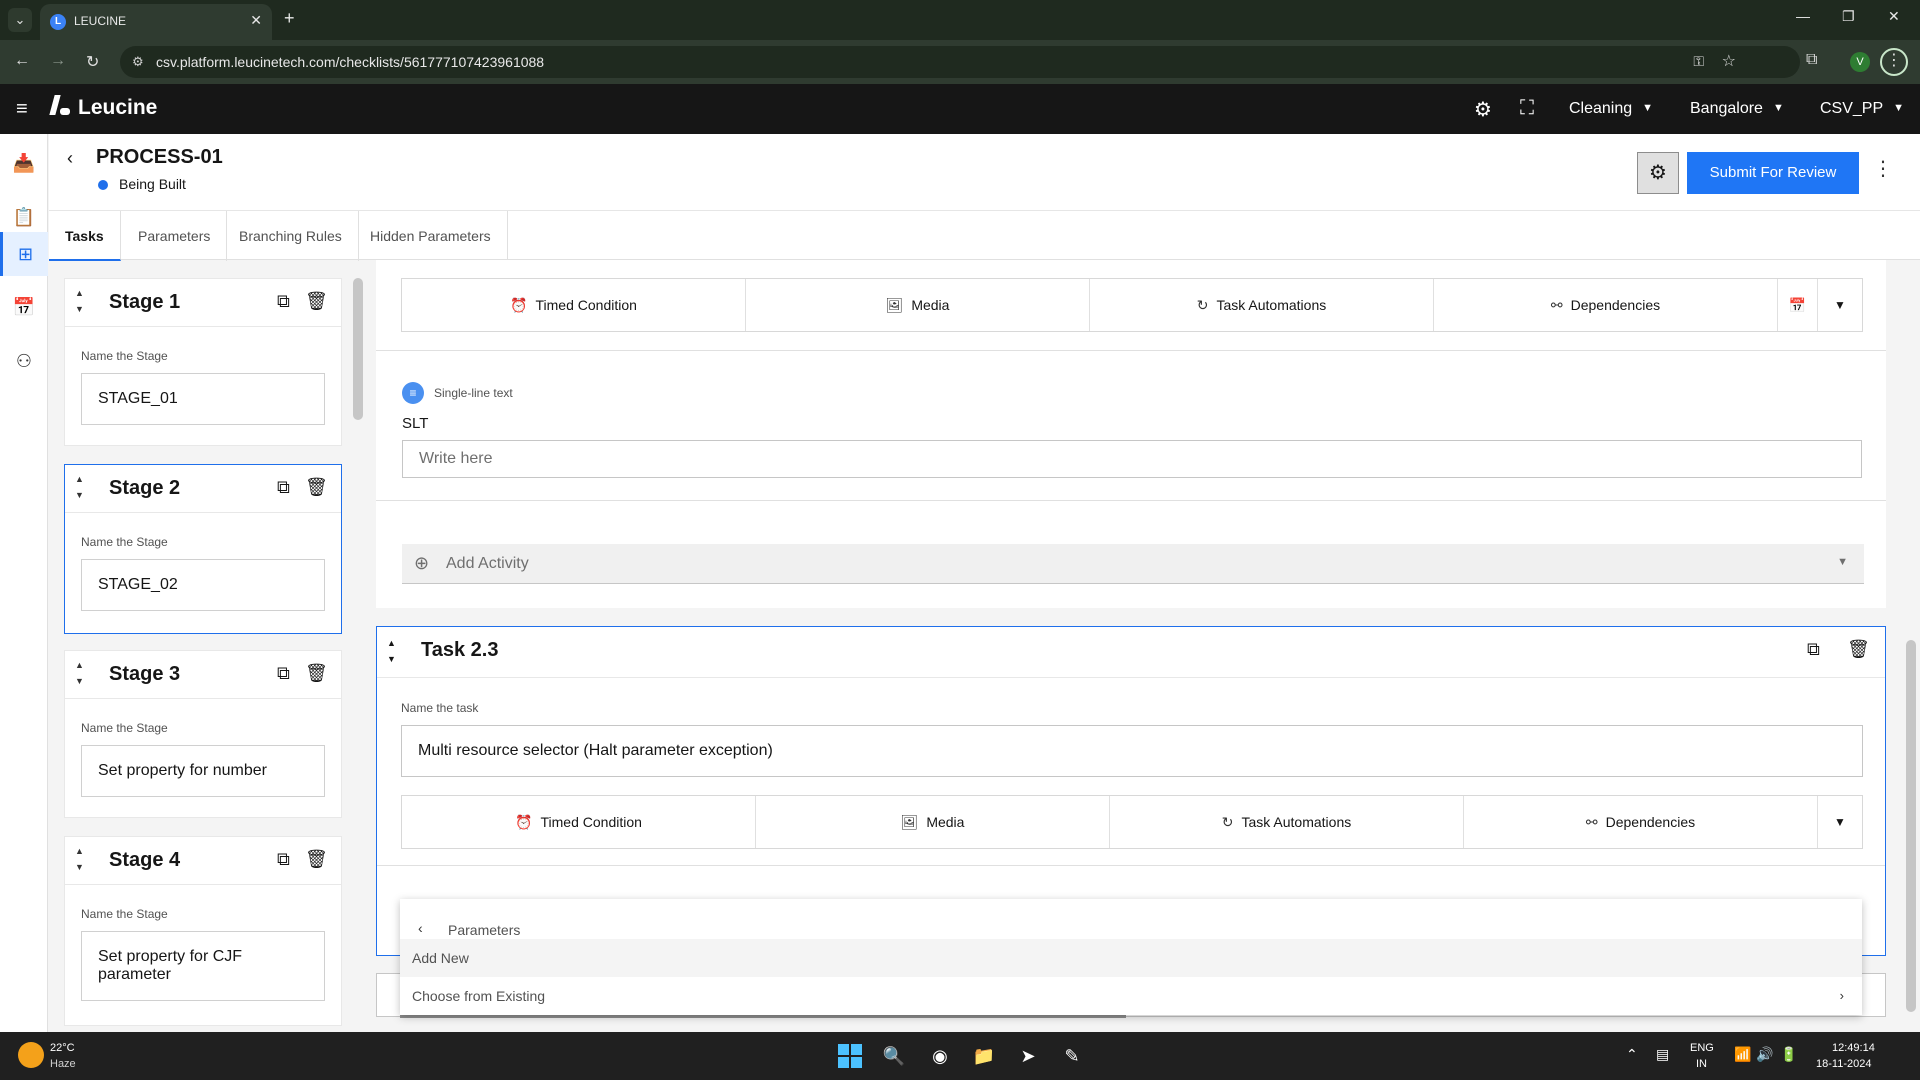 This screenshot has height=1080, width=1920. What do you see at coordinates (1883, 168) in the screenshot?
I see `more-options-icon: ⋮` at bounding box center [1883, 168].